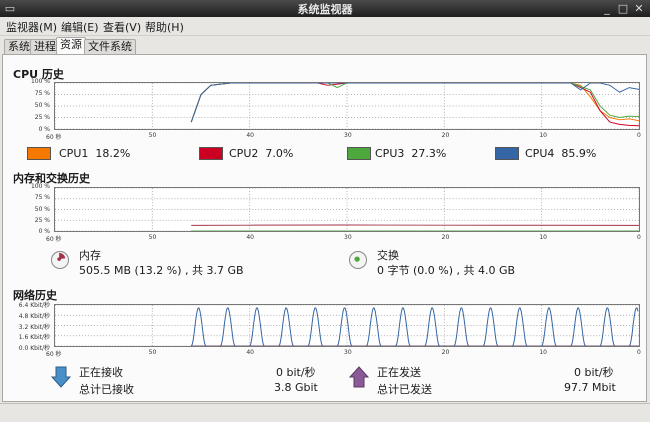 This screenshot has height=422, width=650. Describe the element at coordinates (34, 348) in the screenshot. I see `network-y-tick-label: 0.0 Kbit/秒` at that location.